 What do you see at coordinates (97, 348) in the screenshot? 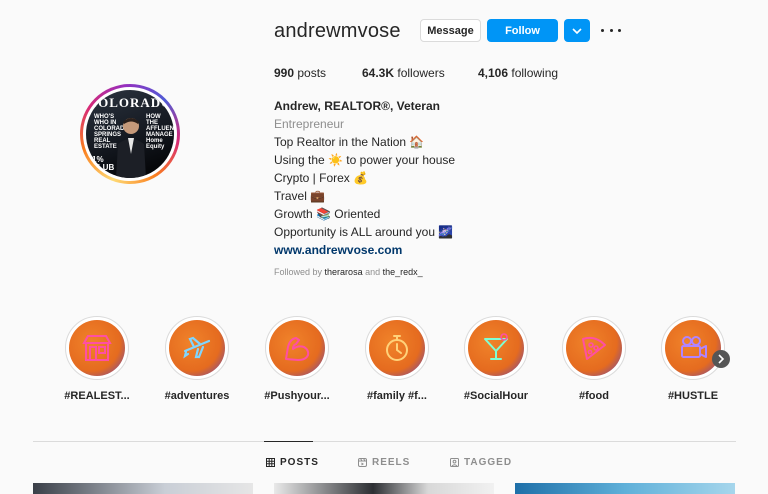
I see `storefront-icon` at bounding box center [97, 348].